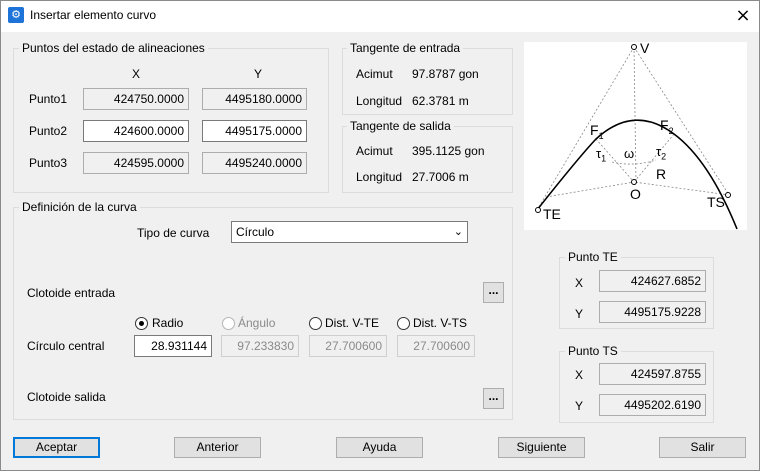  What do you see at coordinates (136, 99) in the screenshot?
I see `punto1-x-field: 424750.0000` at bounding box center [136, 99].